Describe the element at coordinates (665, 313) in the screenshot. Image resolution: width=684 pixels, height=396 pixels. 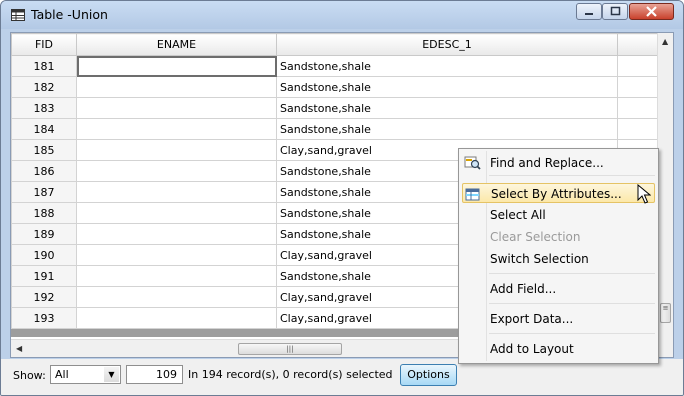
I see `vertical-scroll-thumb: ≡` at that location.